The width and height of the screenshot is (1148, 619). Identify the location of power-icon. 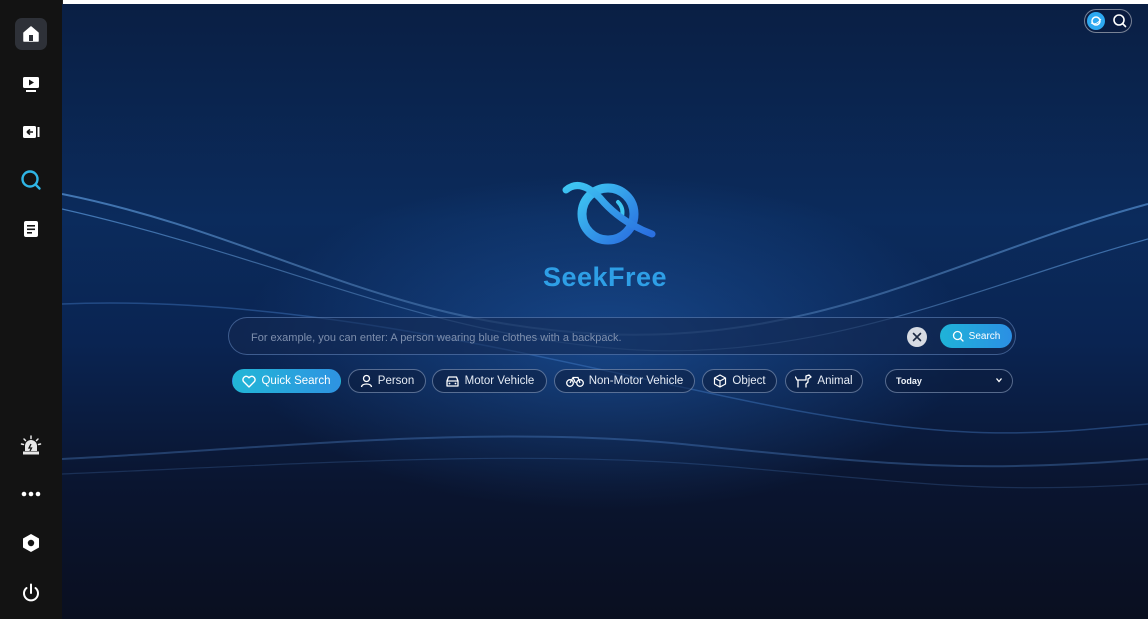
(31, 592).